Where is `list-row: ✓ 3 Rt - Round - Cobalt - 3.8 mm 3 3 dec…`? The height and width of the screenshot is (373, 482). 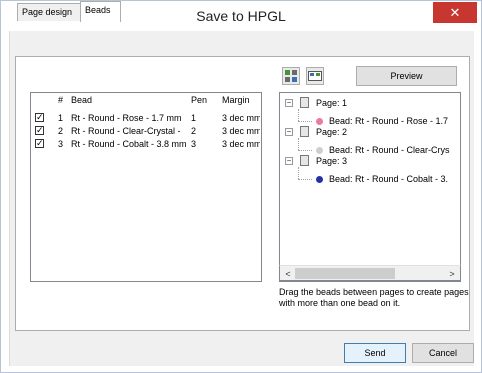 list-row: ✓ 3 Rt - Round - Cobalt - 3.8 mm 3 3 dec… is located at coordinates (146, 144).